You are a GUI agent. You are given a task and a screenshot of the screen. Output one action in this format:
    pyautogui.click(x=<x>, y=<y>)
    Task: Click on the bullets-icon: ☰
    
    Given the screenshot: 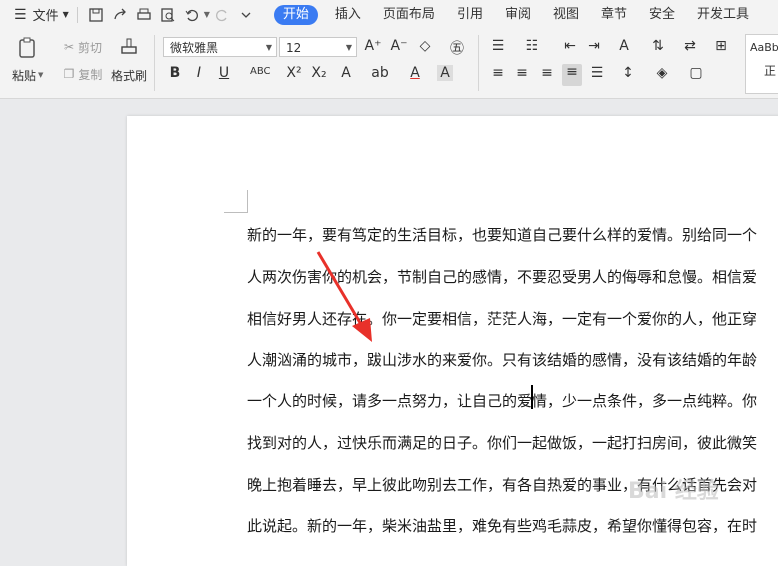 What is the action you would take?
    pyautogui.click(x=498, y=46)
    